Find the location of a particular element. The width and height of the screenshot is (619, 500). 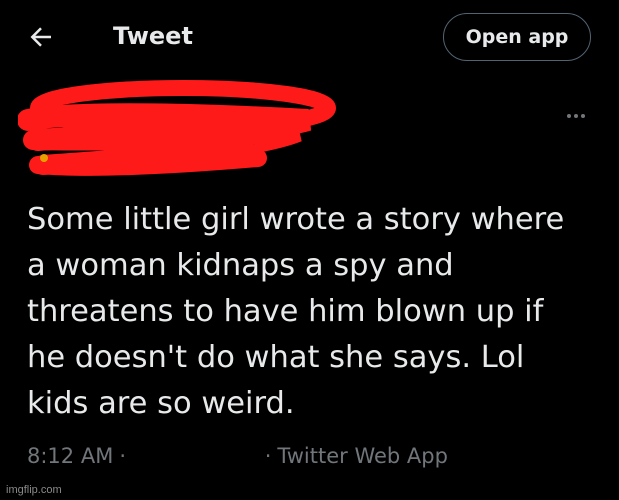

more-options-icon is located at coordinates (580, 111).